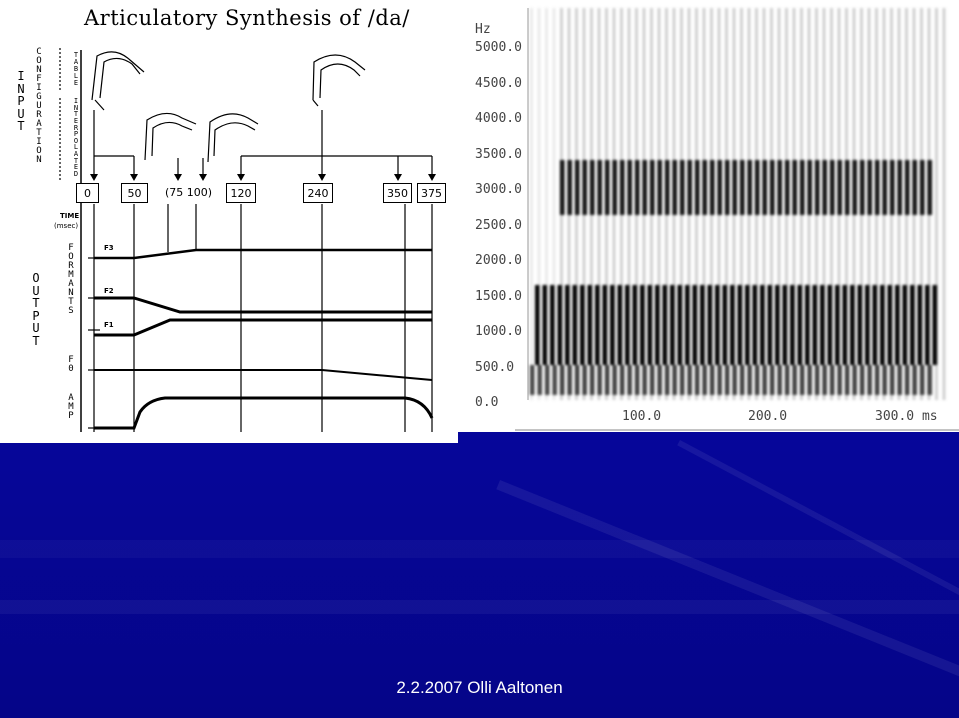 This screenshot has height=718, width=959. What do you see at coordinates (768, 416) in the screenshot?
I see `x-tick-200: 200.0` at bounding box center [768, 416].